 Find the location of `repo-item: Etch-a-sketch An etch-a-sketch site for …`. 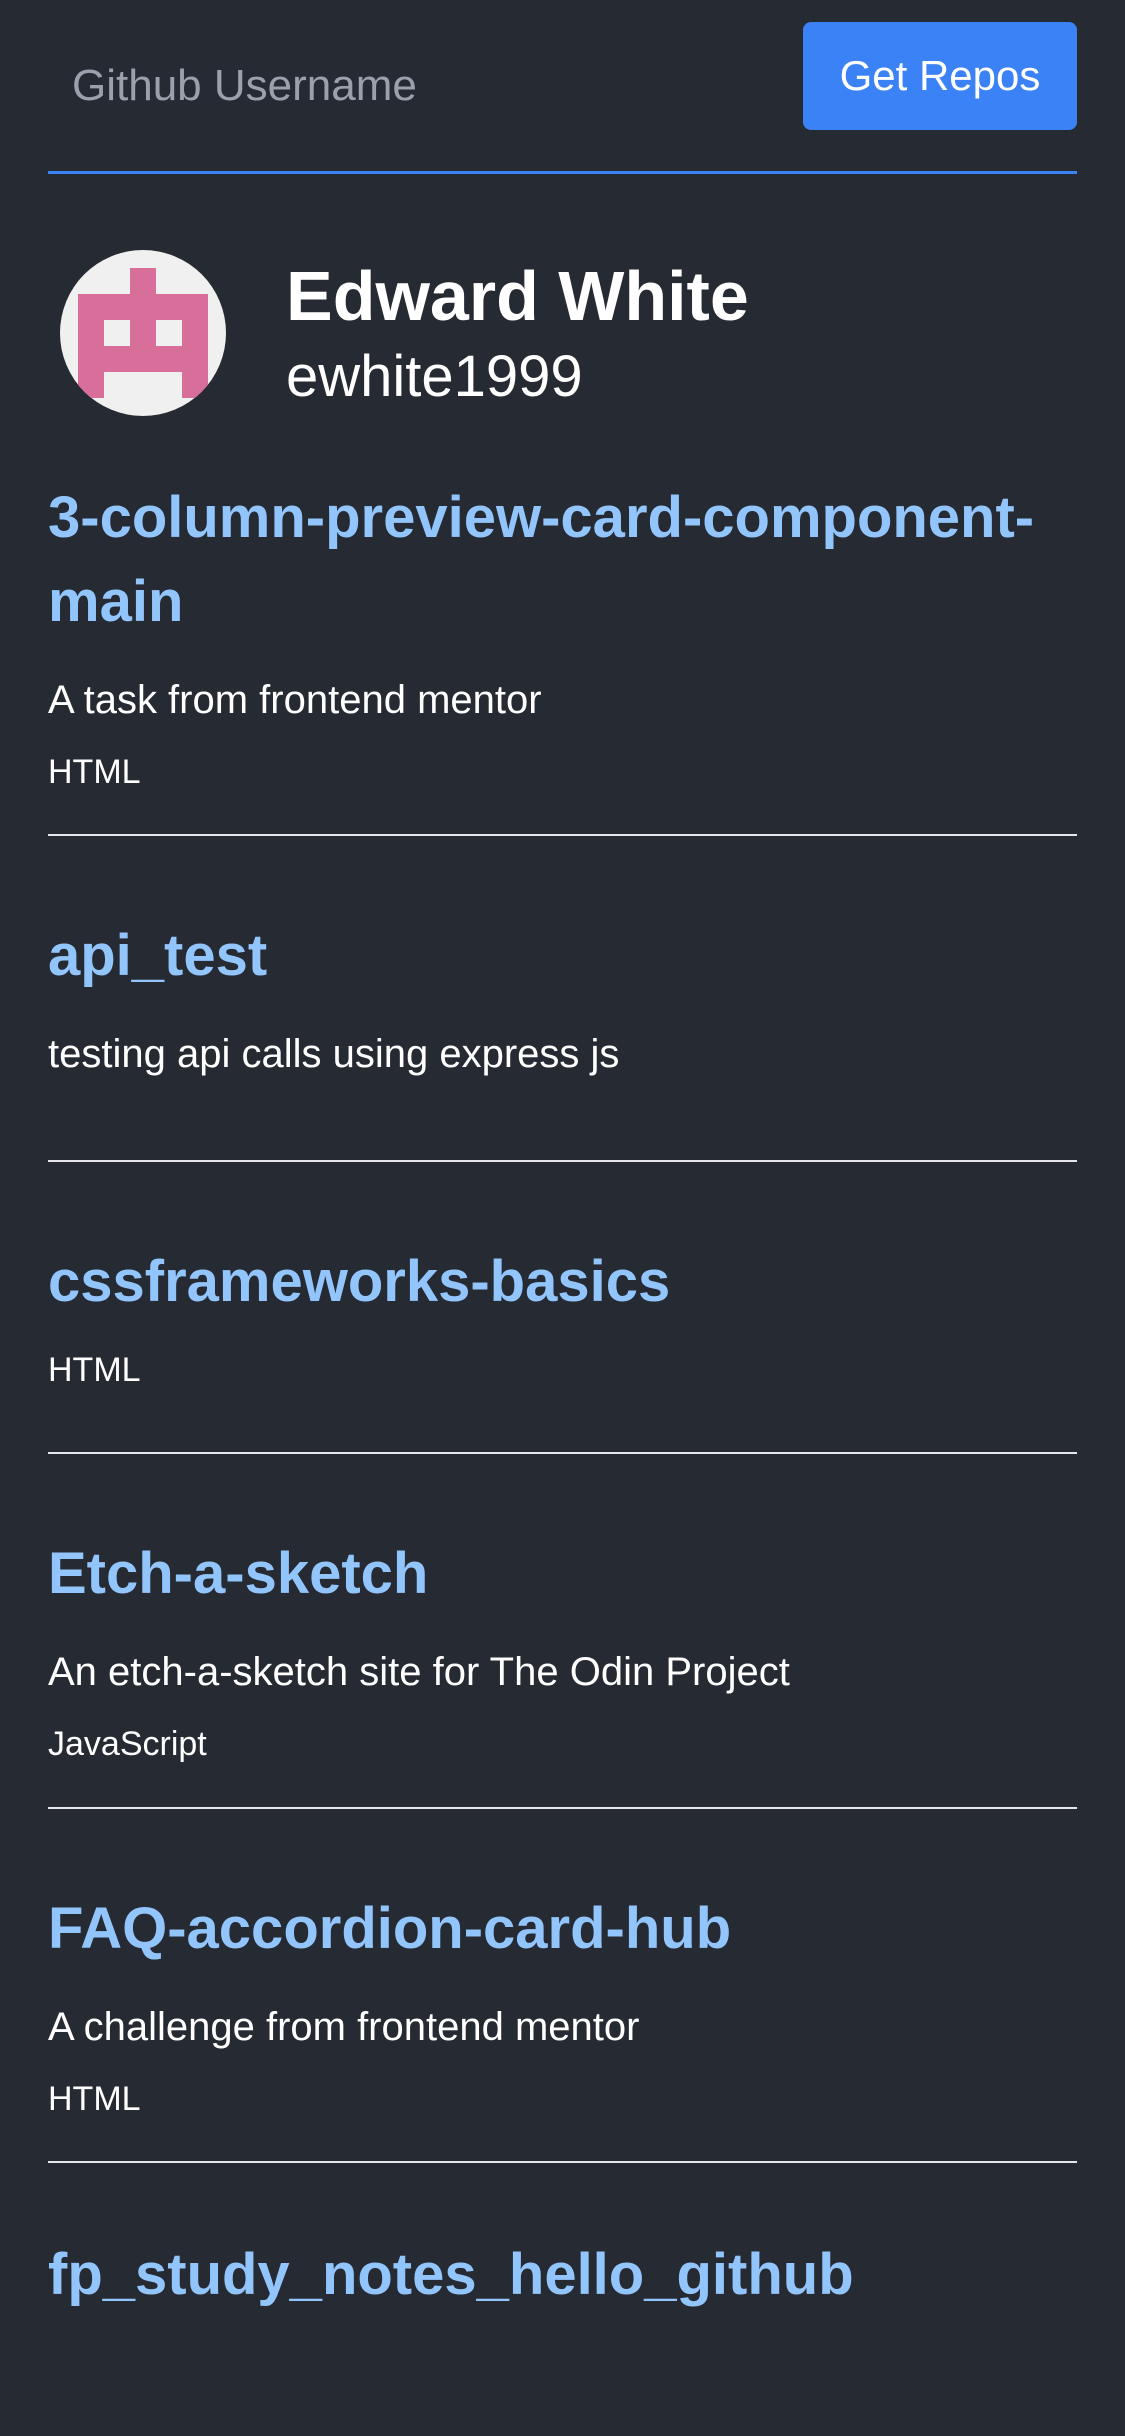

repo-item: Etch-a-sketch An etch-a-sketch site for … is located at coordinates (562, 1631).